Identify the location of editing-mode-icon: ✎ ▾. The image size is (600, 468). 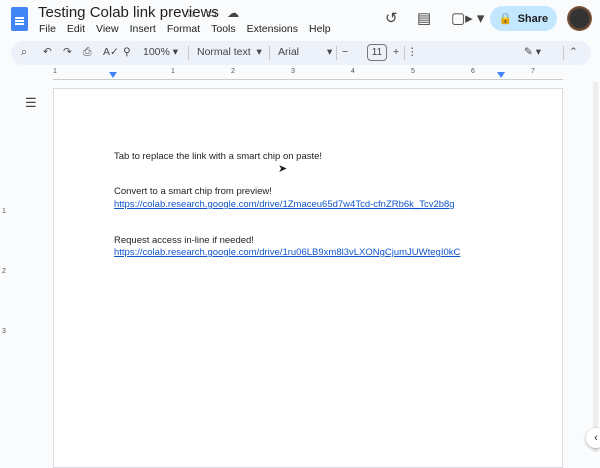
(532, 52).